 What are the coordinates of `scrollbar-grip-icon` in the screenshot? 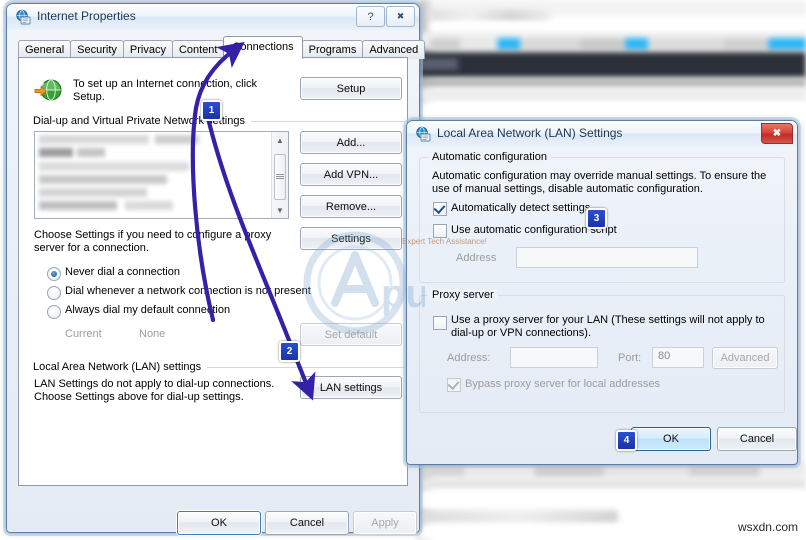 It's located at (280, 177).